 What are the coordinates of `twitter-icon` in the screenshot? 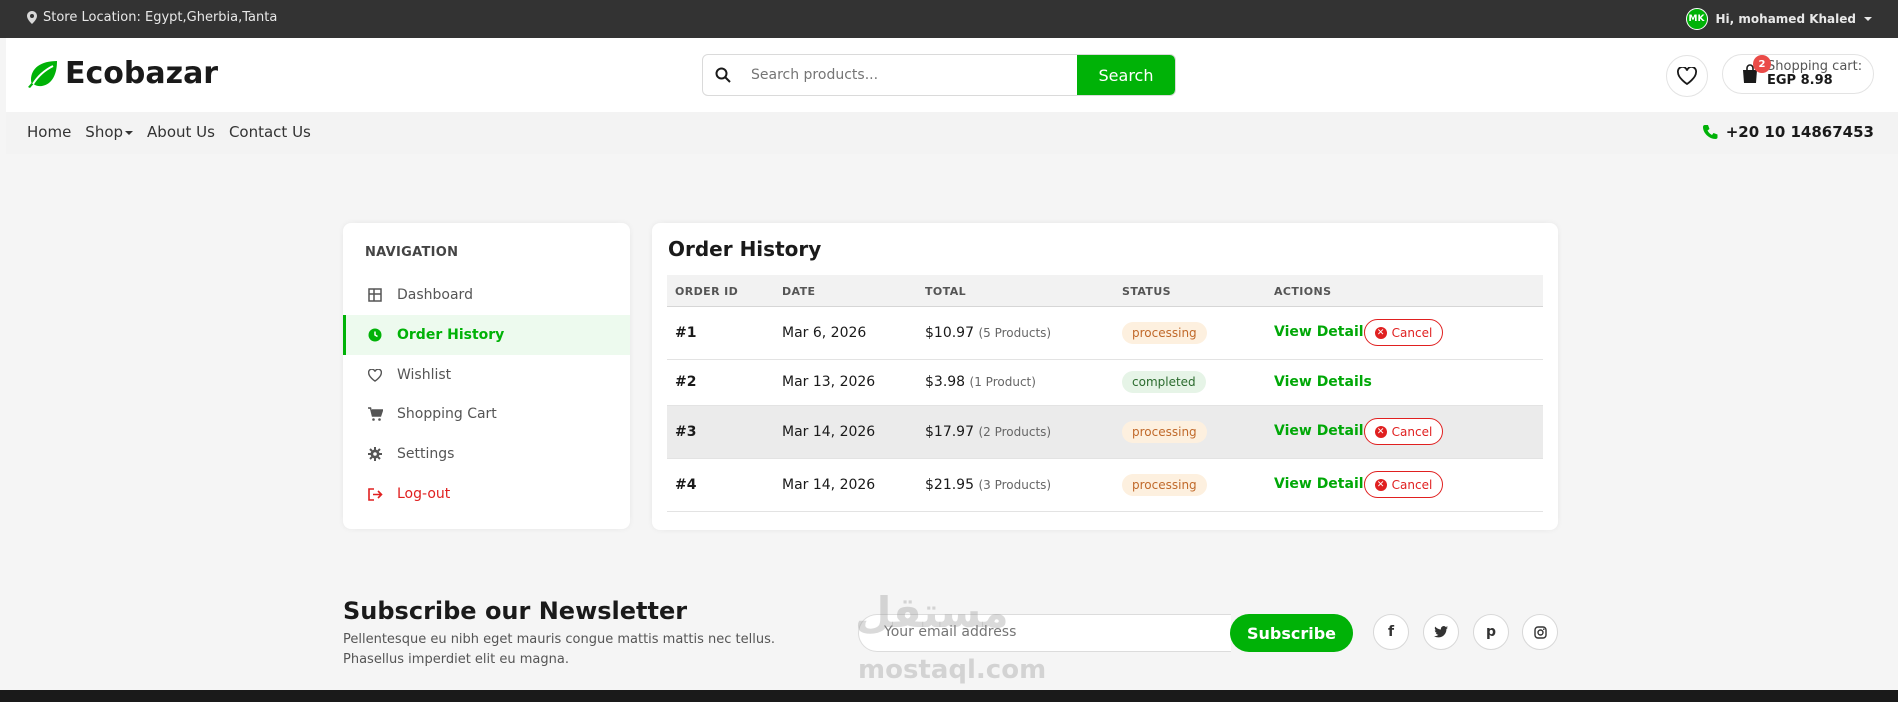 It's located at (1441, 632).